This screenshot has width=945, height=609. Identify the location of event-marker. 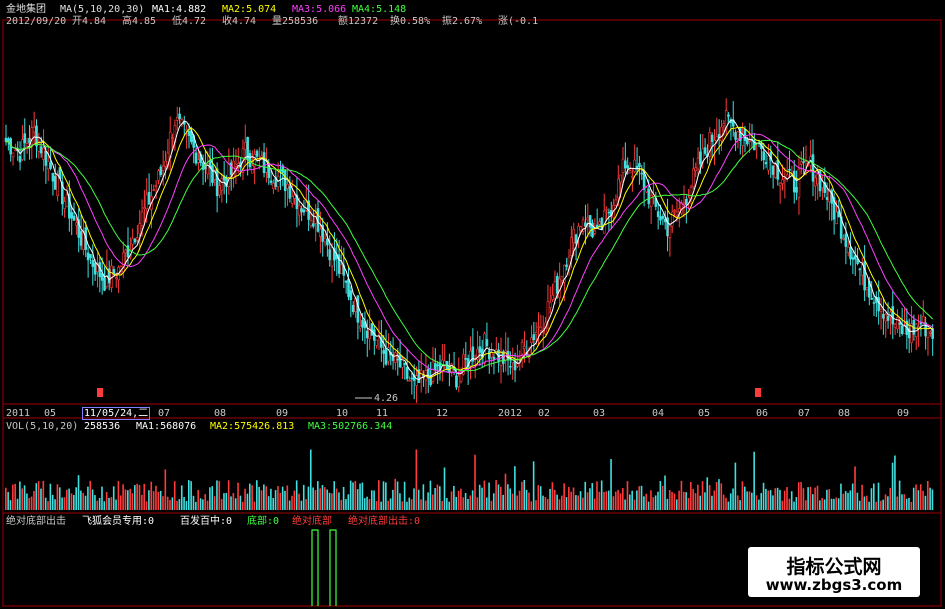
(100, 392).